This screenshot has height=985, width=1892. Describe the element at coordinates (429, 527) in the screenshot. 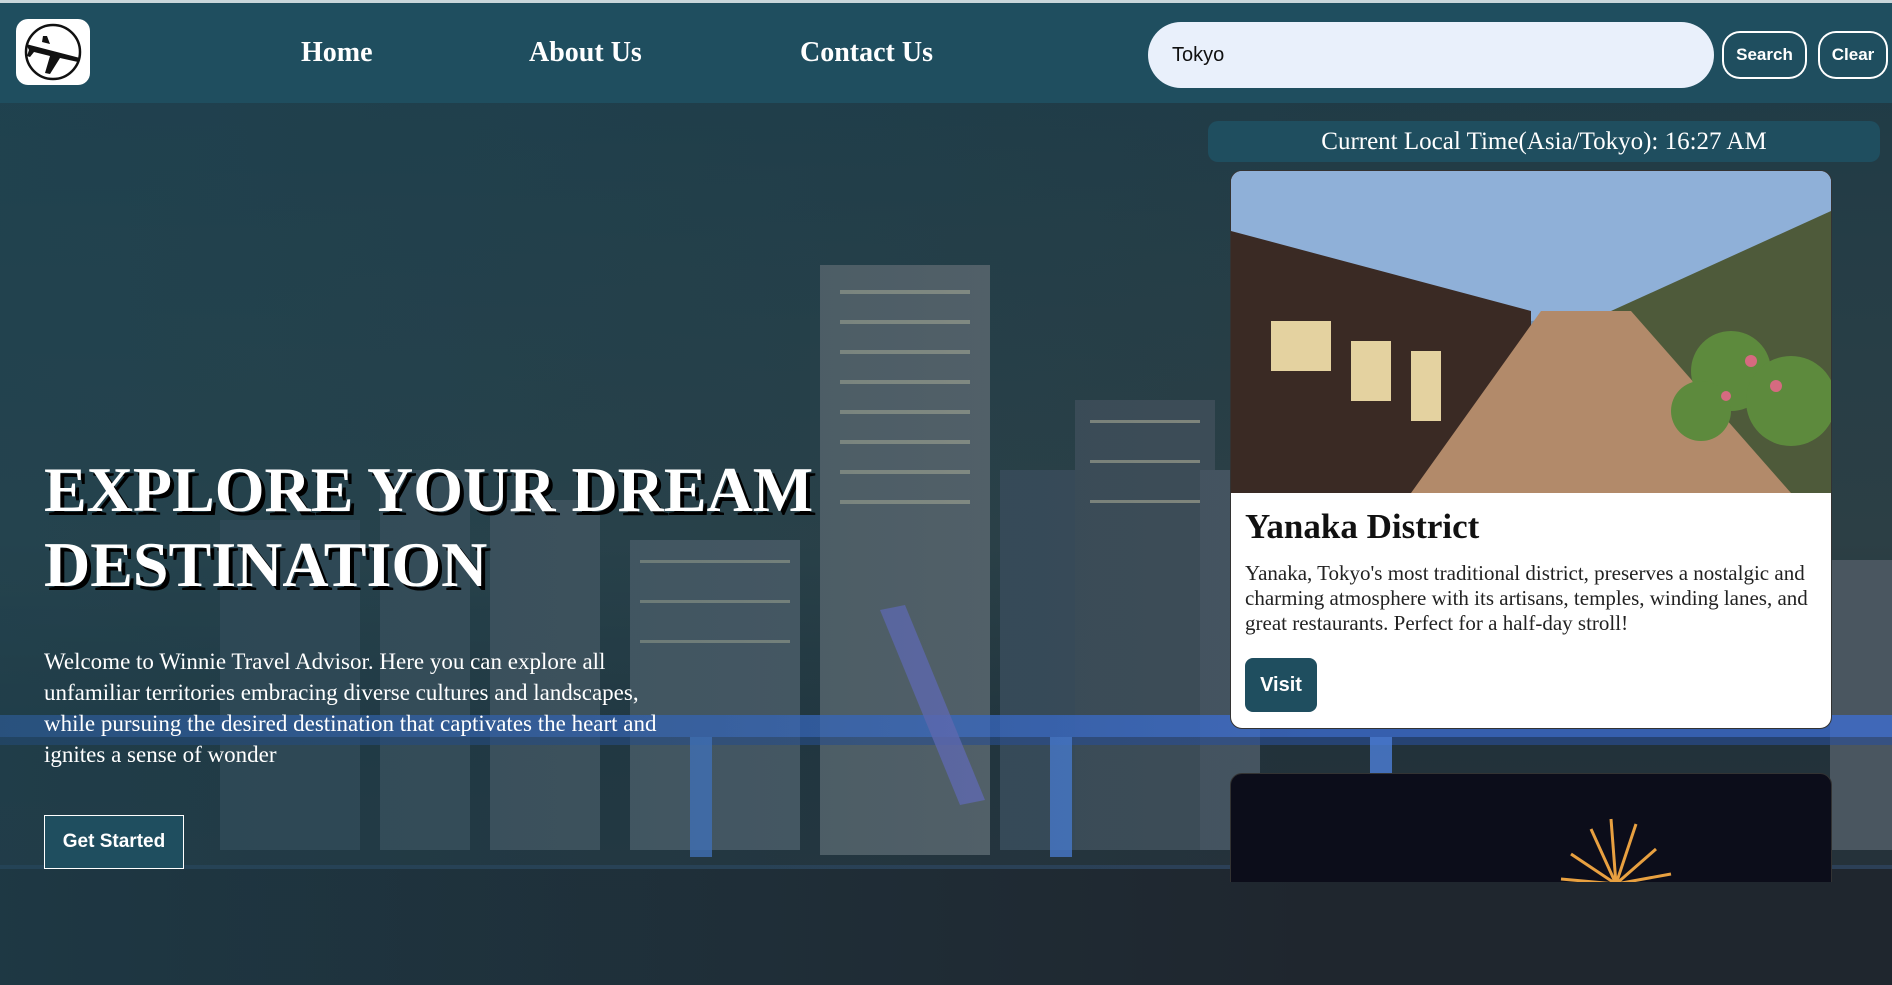

I see `hero-title: EXPLORE YOUR DREAM DESTINATION` at that location.